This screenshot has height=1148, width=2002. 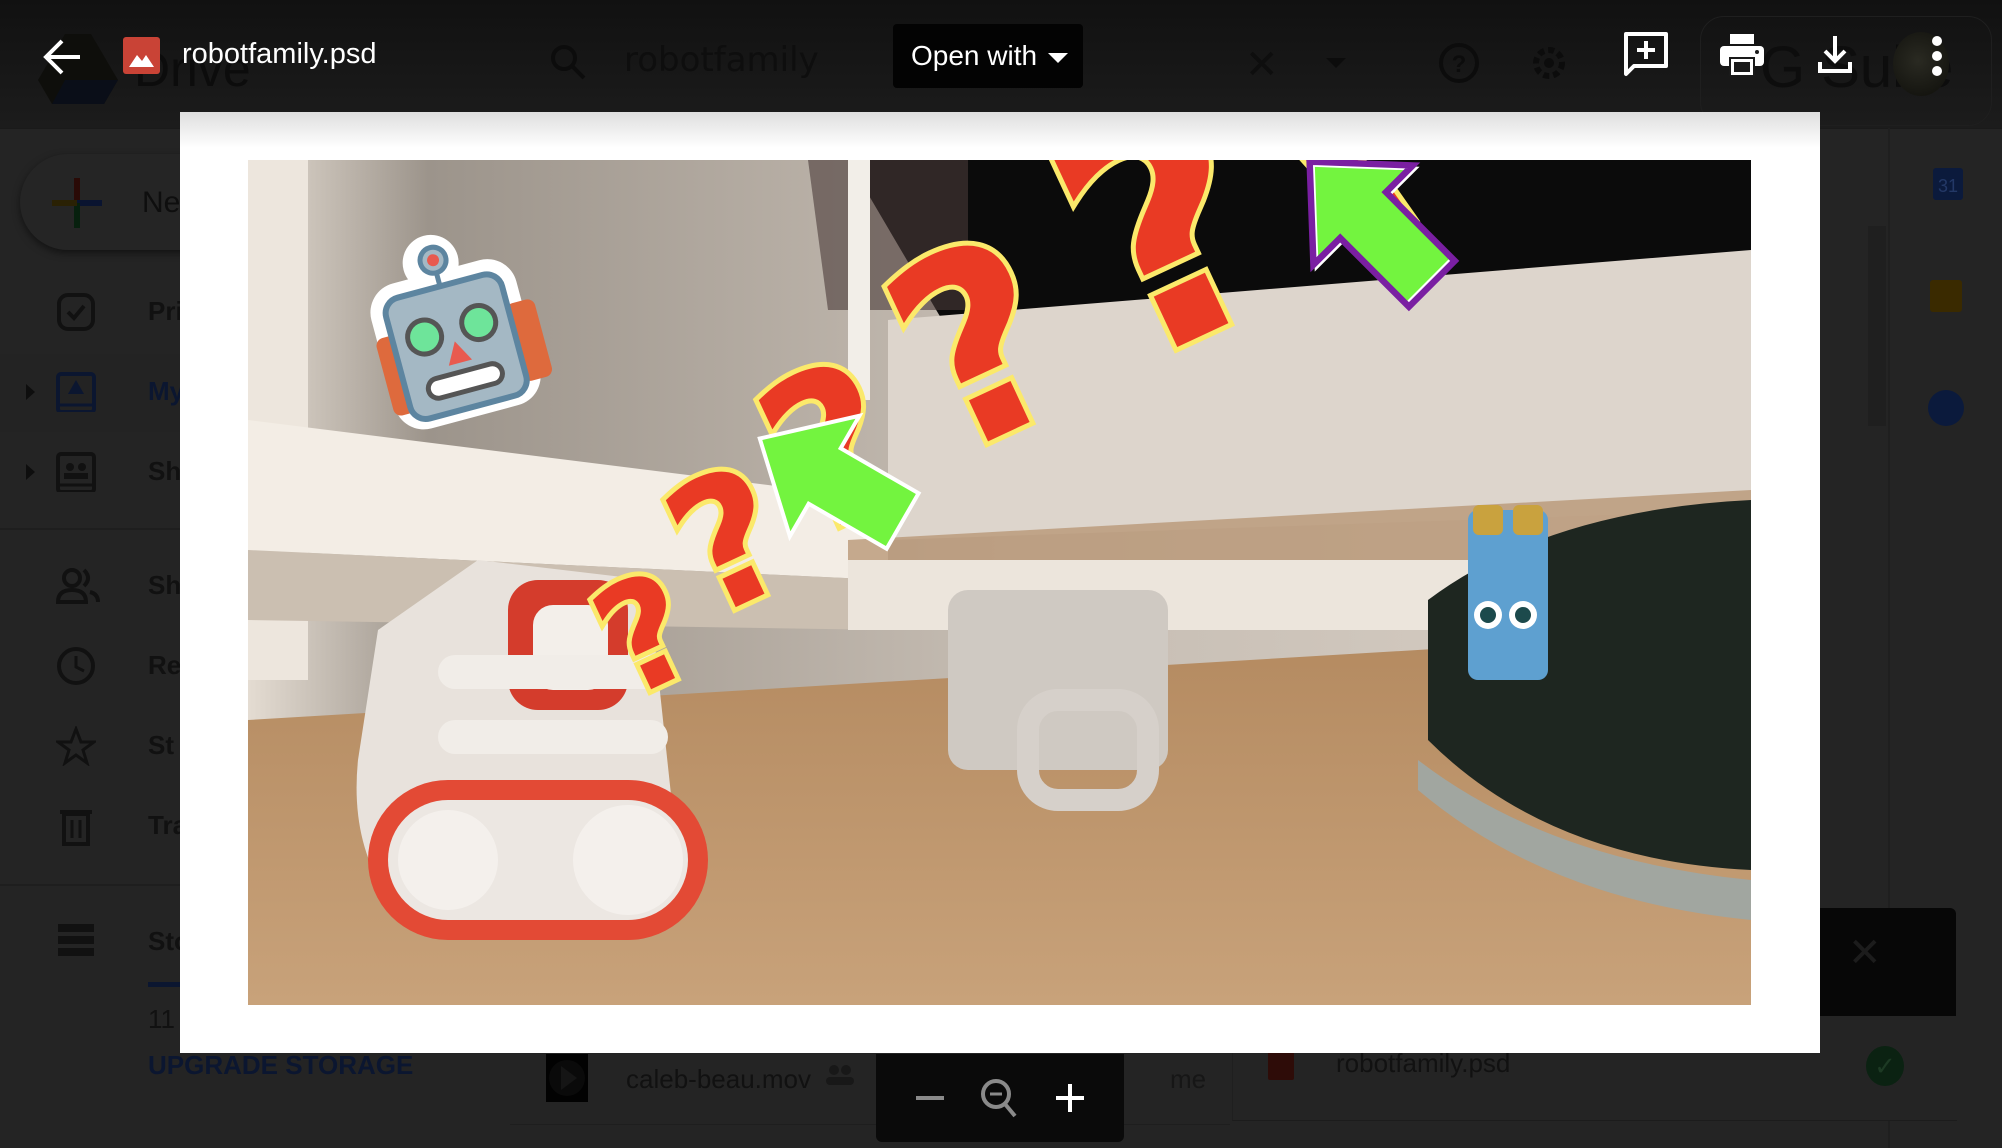 I want to click on back-arrow-icon, so click(x=61, y=57).